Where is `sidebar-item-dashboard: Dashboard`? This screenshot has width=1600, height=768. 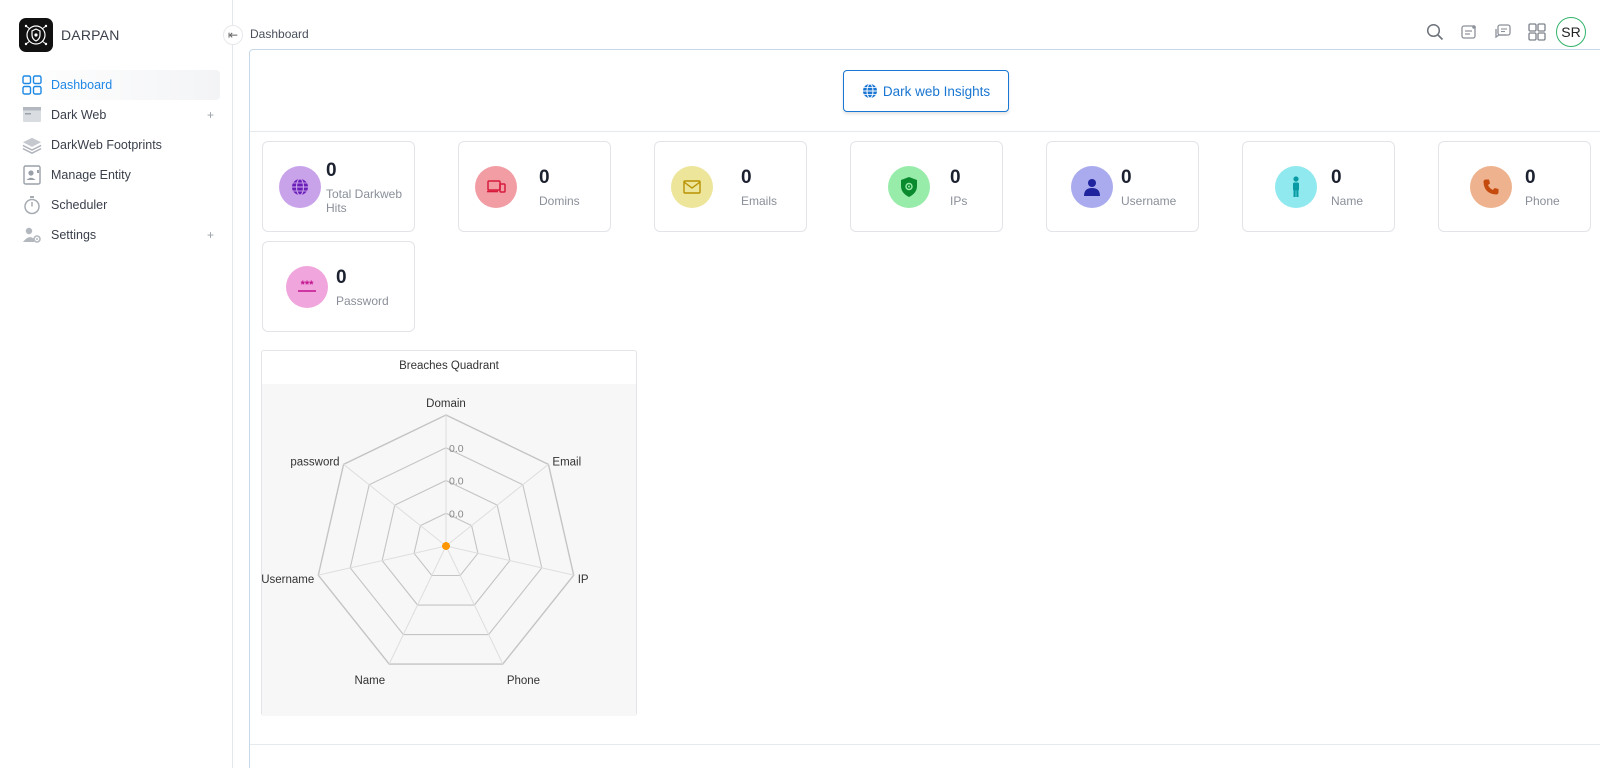
sidebar-item-dashboard: Dashboard is located at coordinates (116, 85).